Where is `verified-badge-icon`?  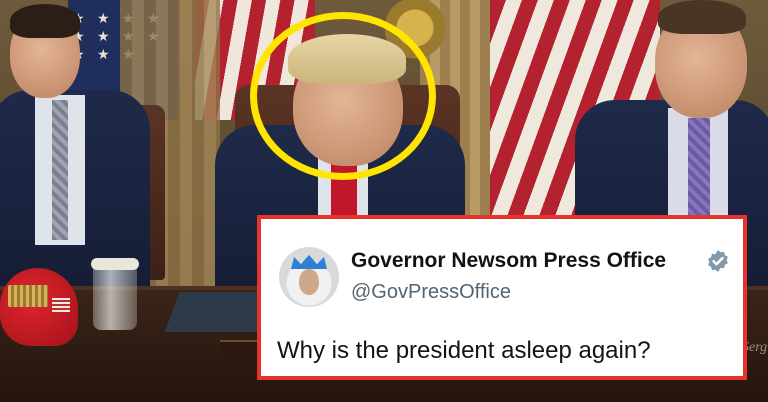
verified-badge-icon is located at coordinates (718, 261).